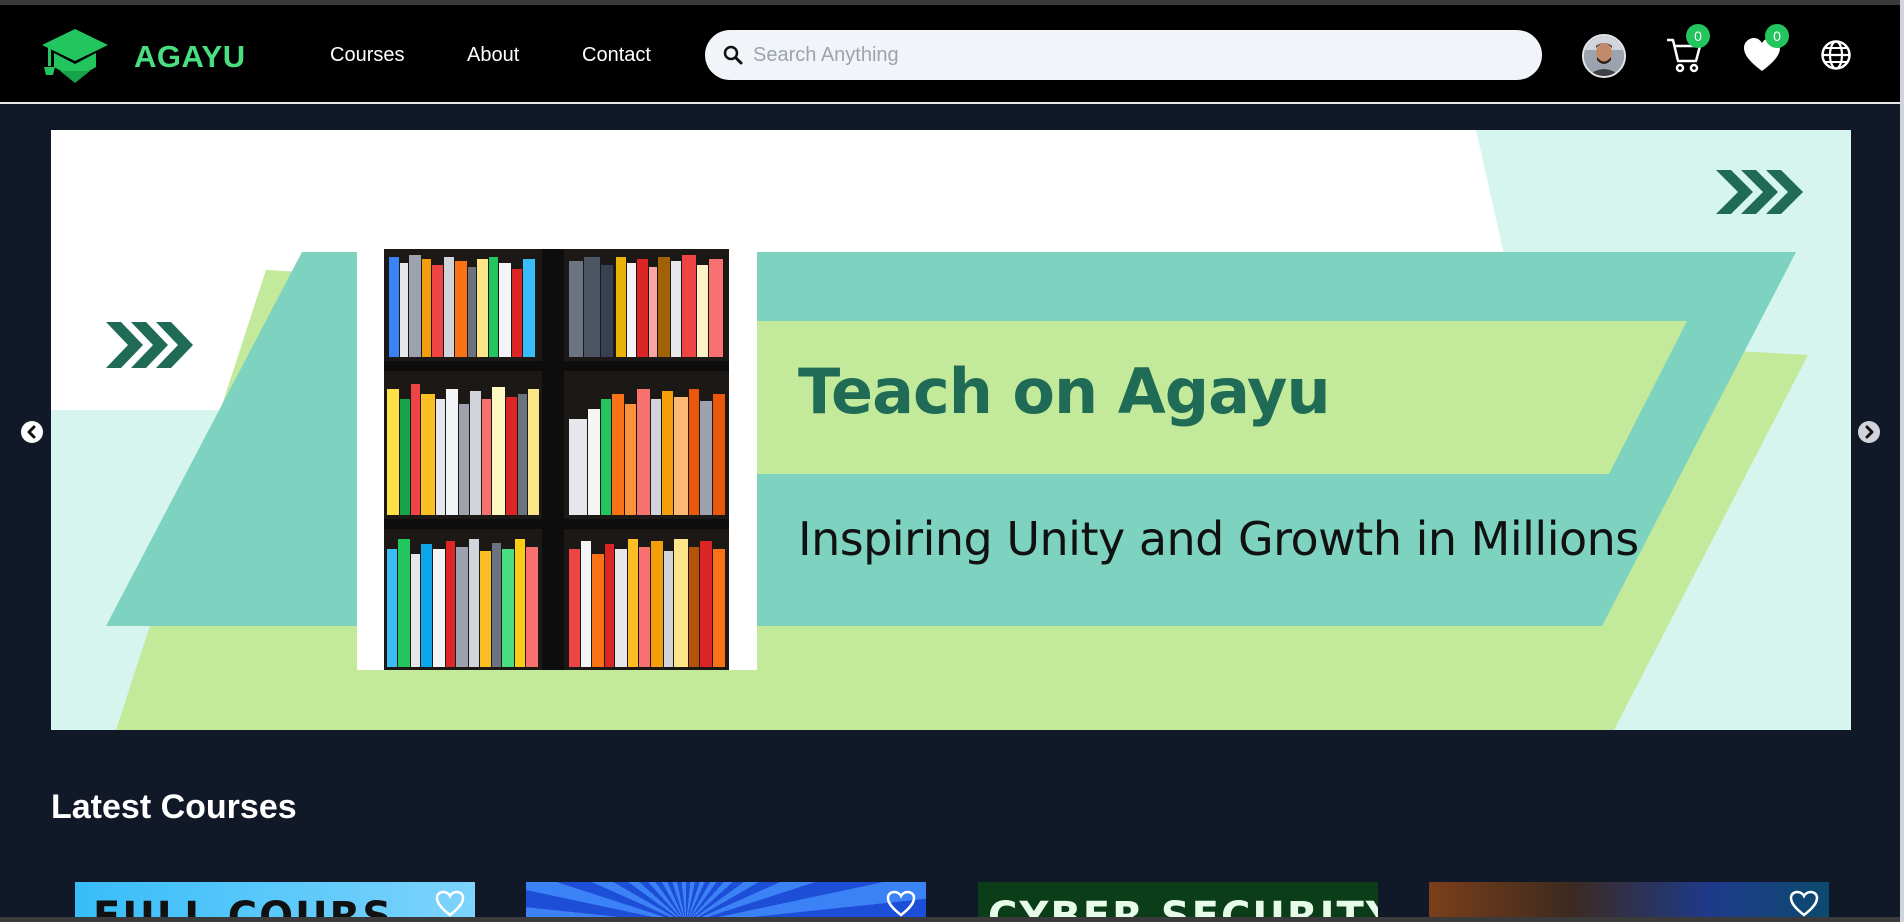 The height and width of the screenshot is (922, 1904). What do you see at coordinates (174, 807) in the screenshot?
I see `latest-courses-title: Latest Courses` at bounding box center [174, 807].